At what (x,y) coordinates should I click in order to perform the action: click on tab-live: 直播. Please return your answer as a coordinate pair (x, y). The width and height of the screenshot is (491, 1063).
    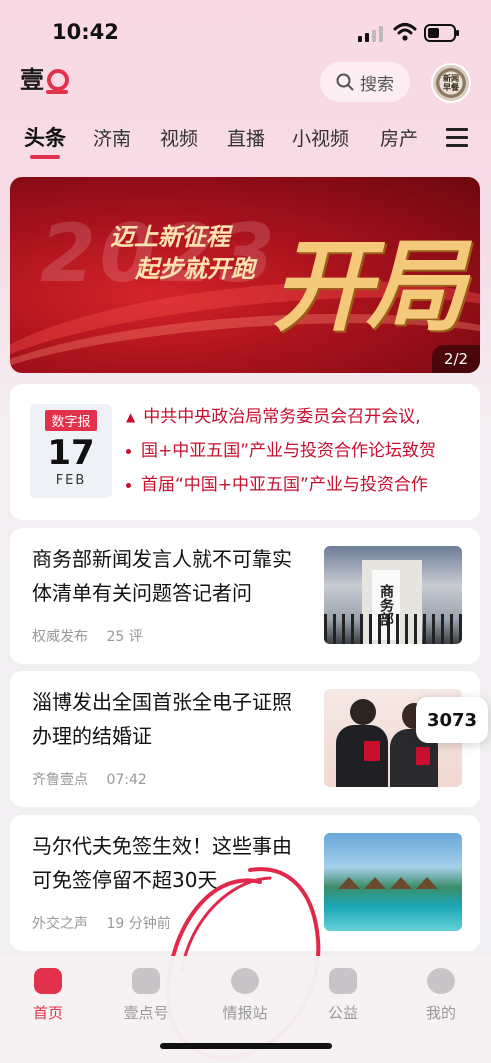
    Looking at the image, I should click on (246, 137).